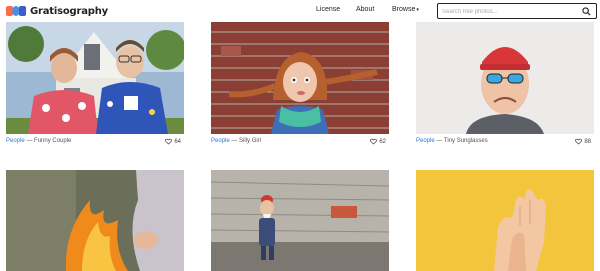 The height and width of the screenshot is (271, 600). I want to click on like-count: 62, so click(382, 141).